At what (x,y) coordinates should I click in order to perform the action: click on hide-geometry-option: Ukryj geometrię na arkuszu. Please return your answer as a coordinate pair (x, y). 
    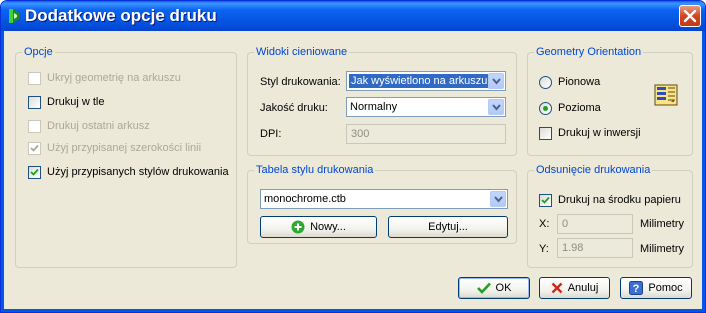
    Looking at the image, I should click on (104, 78).